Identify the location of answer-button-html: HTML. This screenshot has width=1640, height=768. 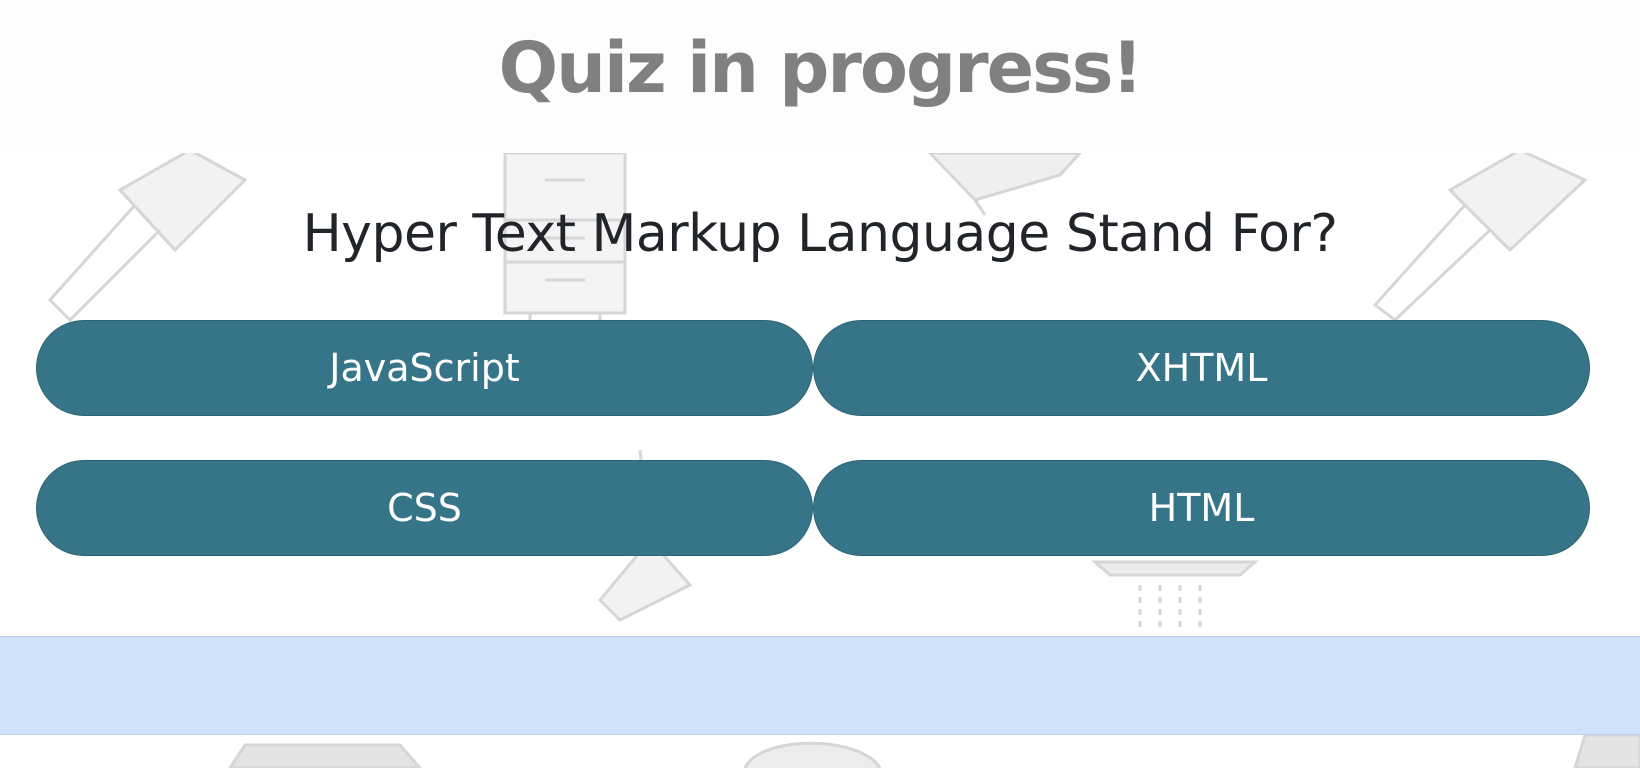
(1201, 508).